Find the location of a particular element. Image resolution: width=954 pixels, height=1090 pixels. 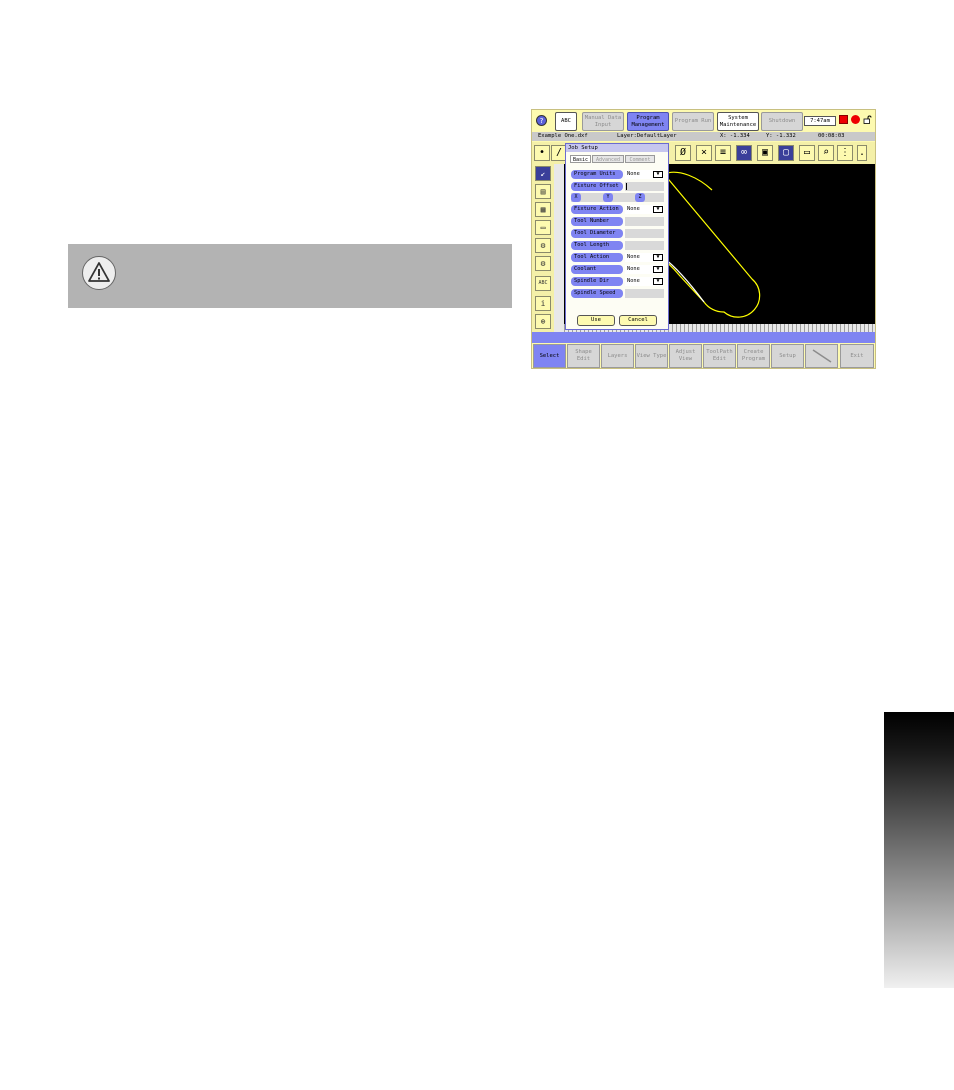

tool-length-label: Tool Length is located at coordinates (597, 245).